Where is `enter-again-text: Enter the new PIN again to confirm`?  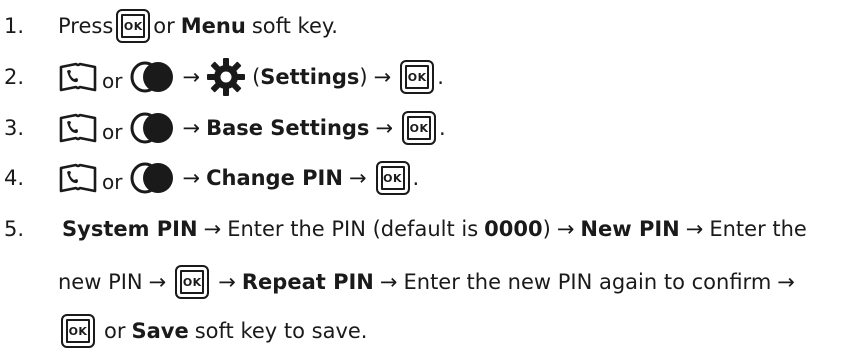
enter-again-text: Enter the new PIN again to confirm is located at coordinates (587, 282).